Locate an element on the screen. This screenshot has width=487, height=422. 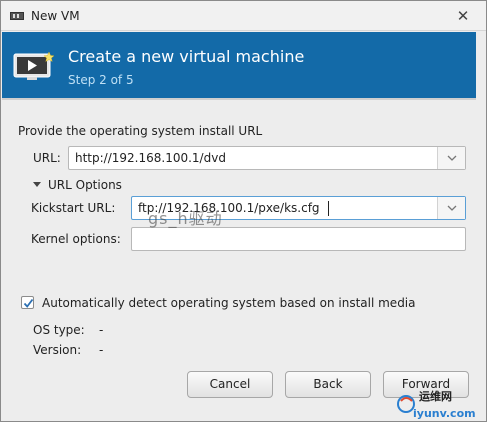
autodetect-checkbox is located at coordinates (27, 302).